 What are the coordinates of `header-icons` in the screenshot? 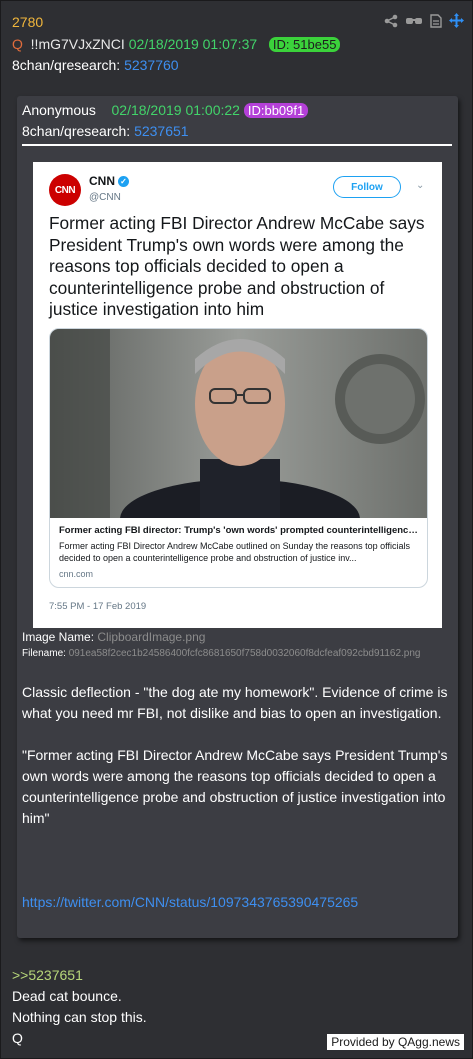 It's located at (424, 20).